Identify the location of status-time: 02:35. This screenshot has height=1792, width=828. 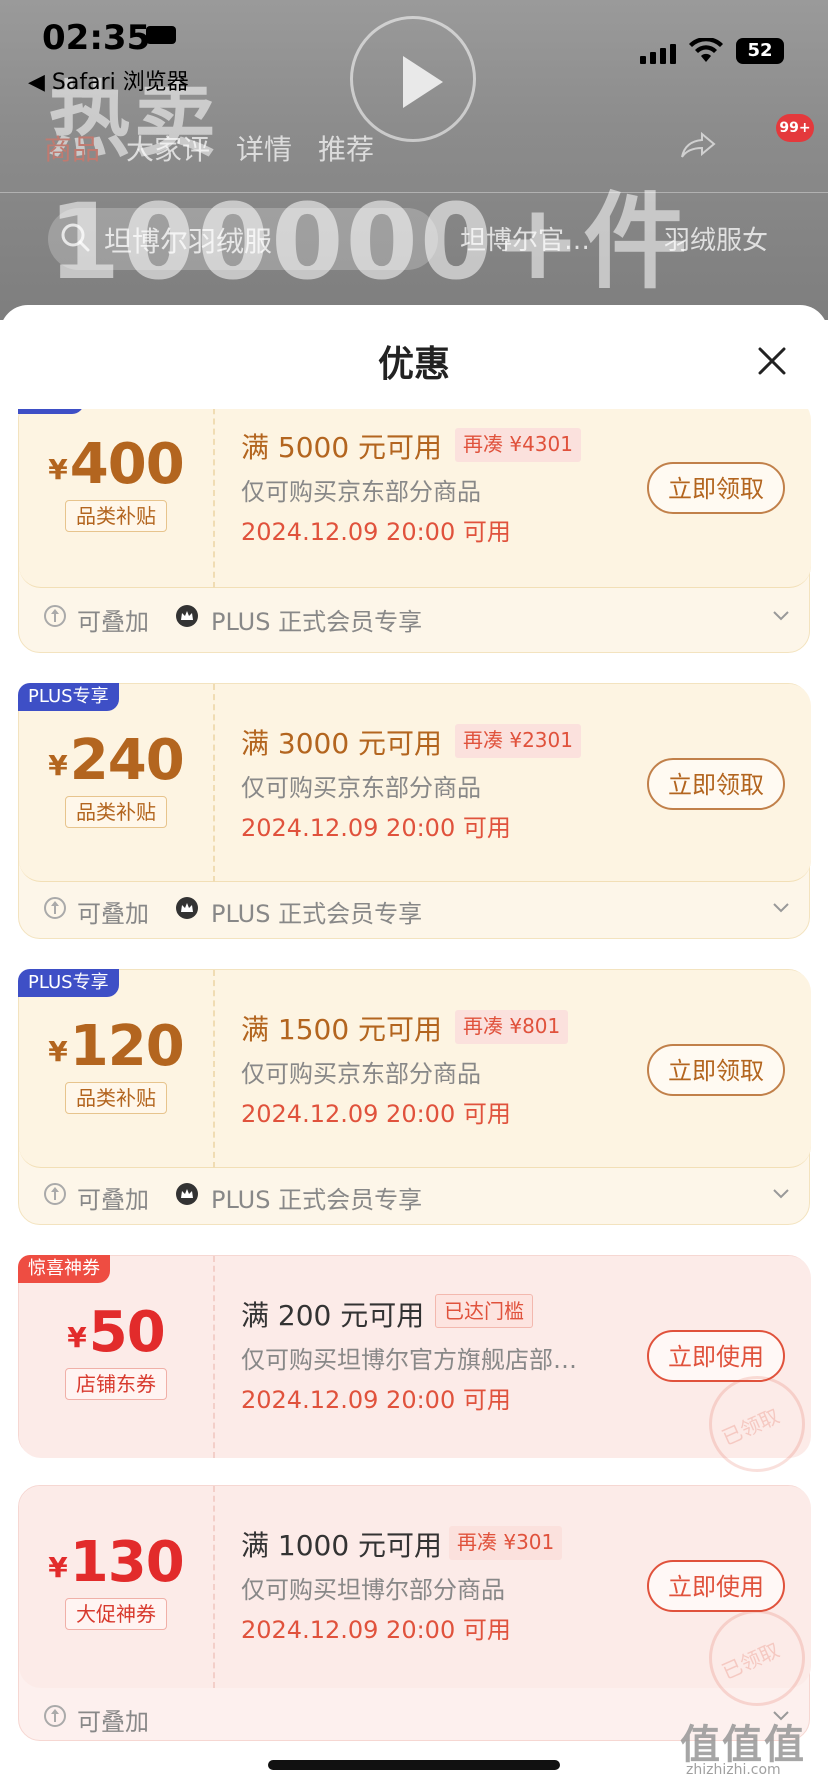
(96, 38).